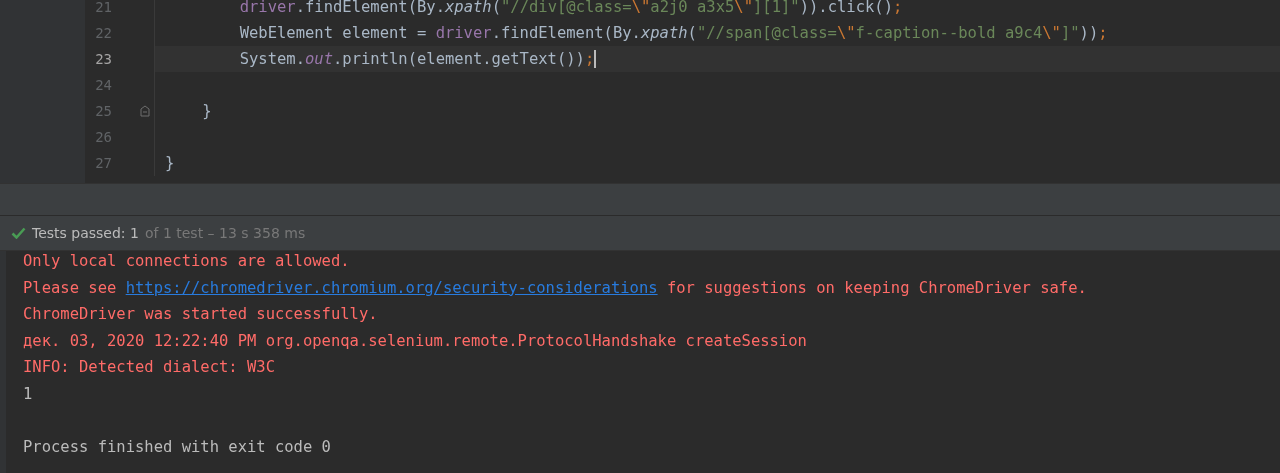 Image resolution: width=1280 pixels, height=473 pixels. Describe the element at coordinates (200, 314) in the screenshot. I see `console-line: ChromeDriver was started successfully.` at that location.